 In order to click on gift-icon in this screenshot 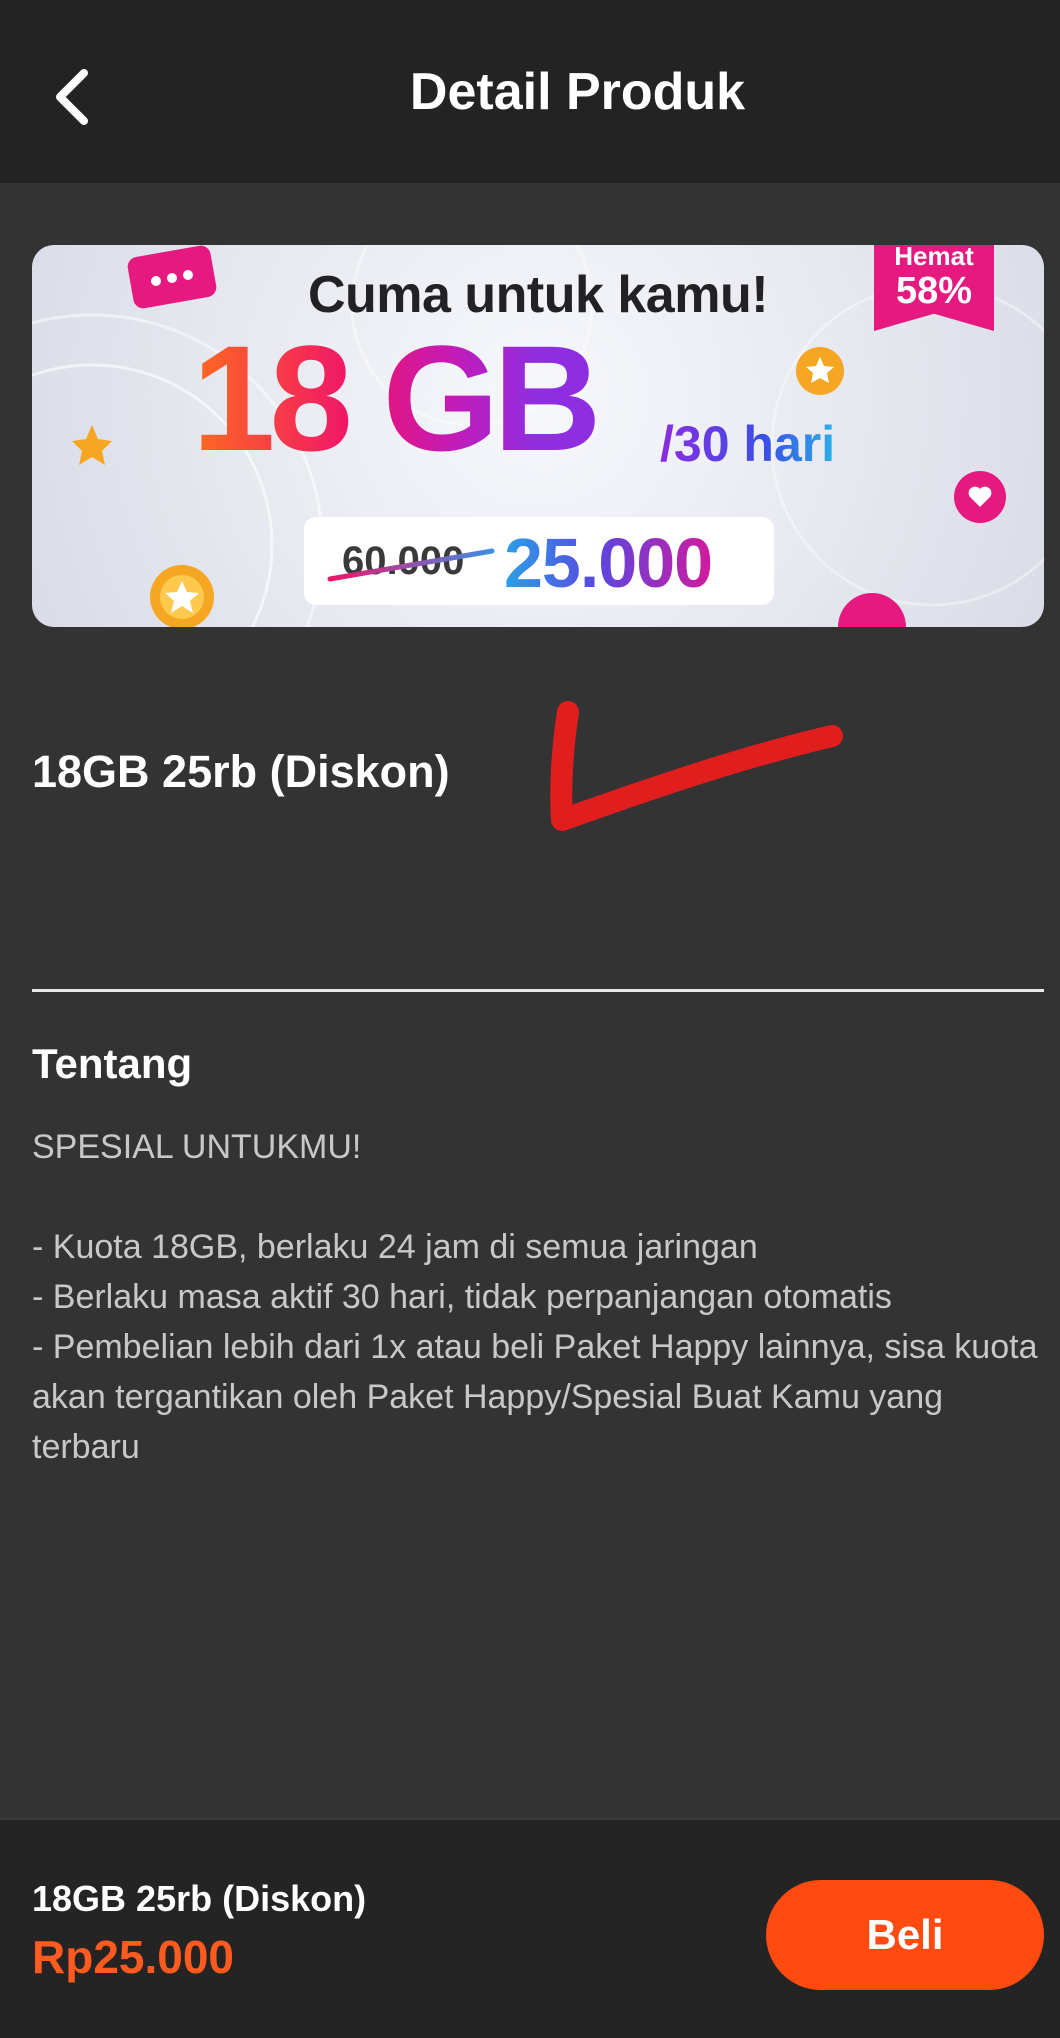, I will do `click(872, 610)`.